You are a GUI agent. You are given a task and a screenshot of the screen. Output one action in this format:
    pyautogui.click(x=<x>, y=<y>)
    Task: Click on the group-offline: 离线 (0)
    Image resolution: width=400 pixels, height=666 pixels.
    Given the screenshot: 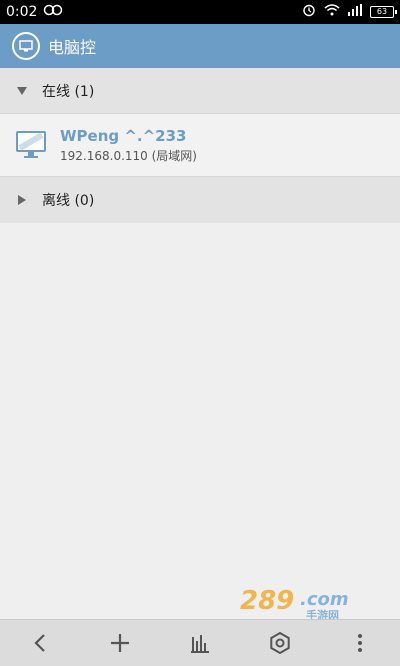 What is the action you would take?
    pyautogui.click(x=200, y=200)
    